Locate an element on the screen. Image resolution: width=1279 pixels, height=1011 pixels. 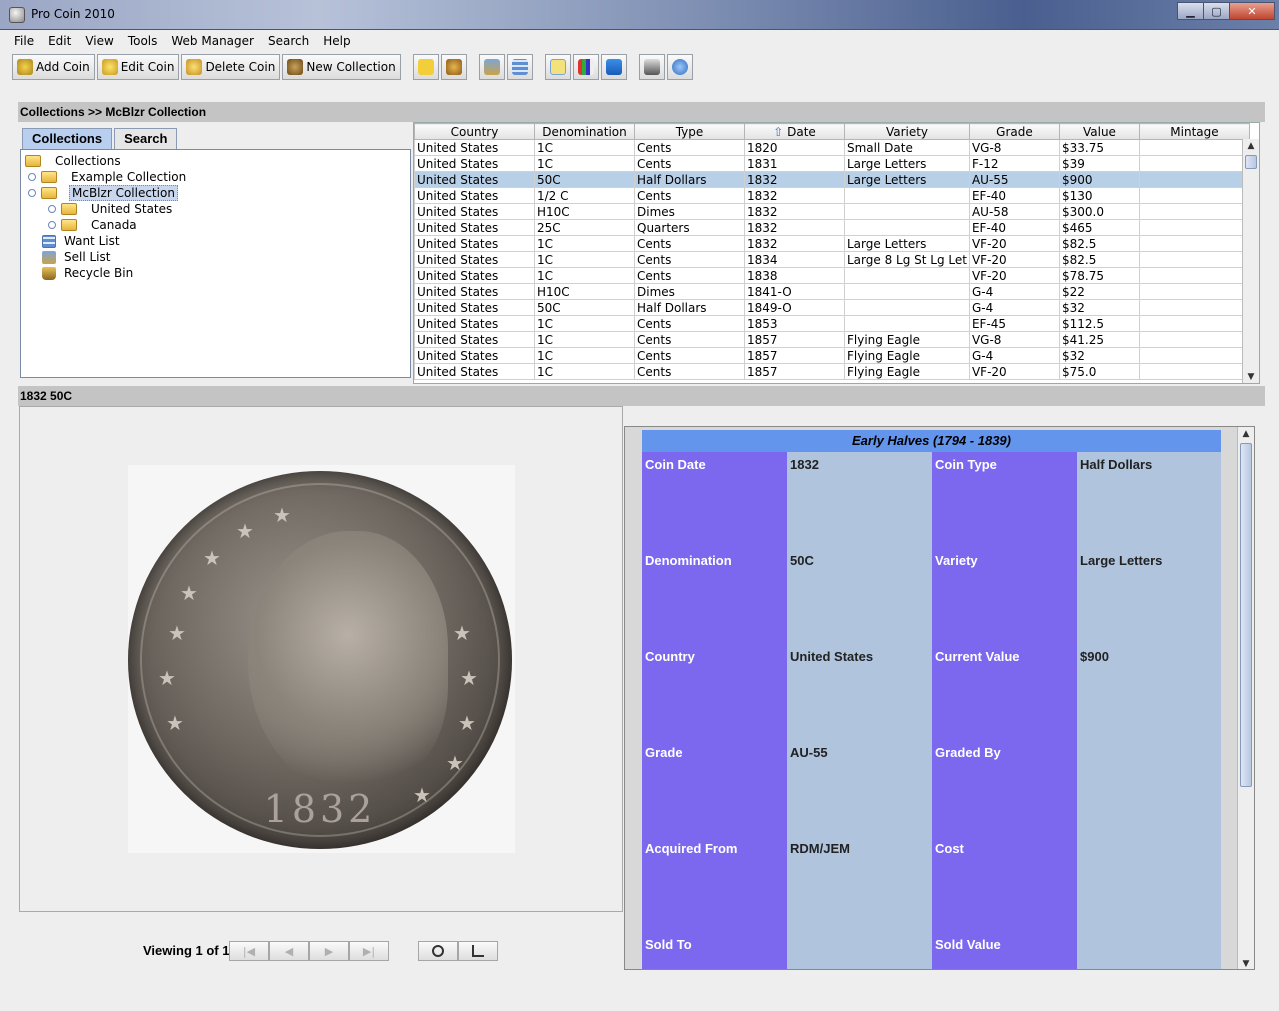
table-cell: $78.75 is located at coordinates (1099, 275).